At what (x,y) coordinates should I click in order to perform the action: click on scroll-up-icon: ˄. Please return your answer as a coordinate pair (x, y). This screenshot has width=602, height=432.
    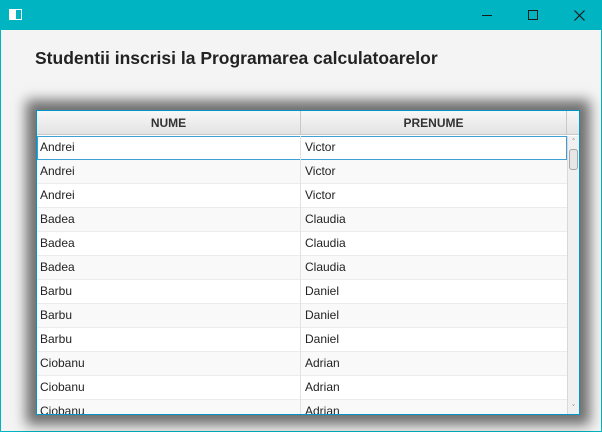
    Looking at the image, I should click on (573, 142).